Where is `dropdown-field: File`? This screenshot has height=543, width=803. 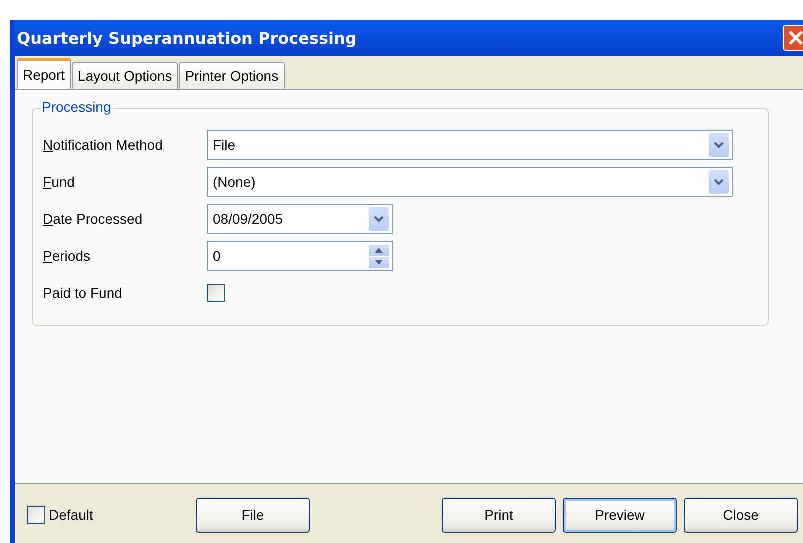
dropdown-field: File is located at coordinates (470, 145).